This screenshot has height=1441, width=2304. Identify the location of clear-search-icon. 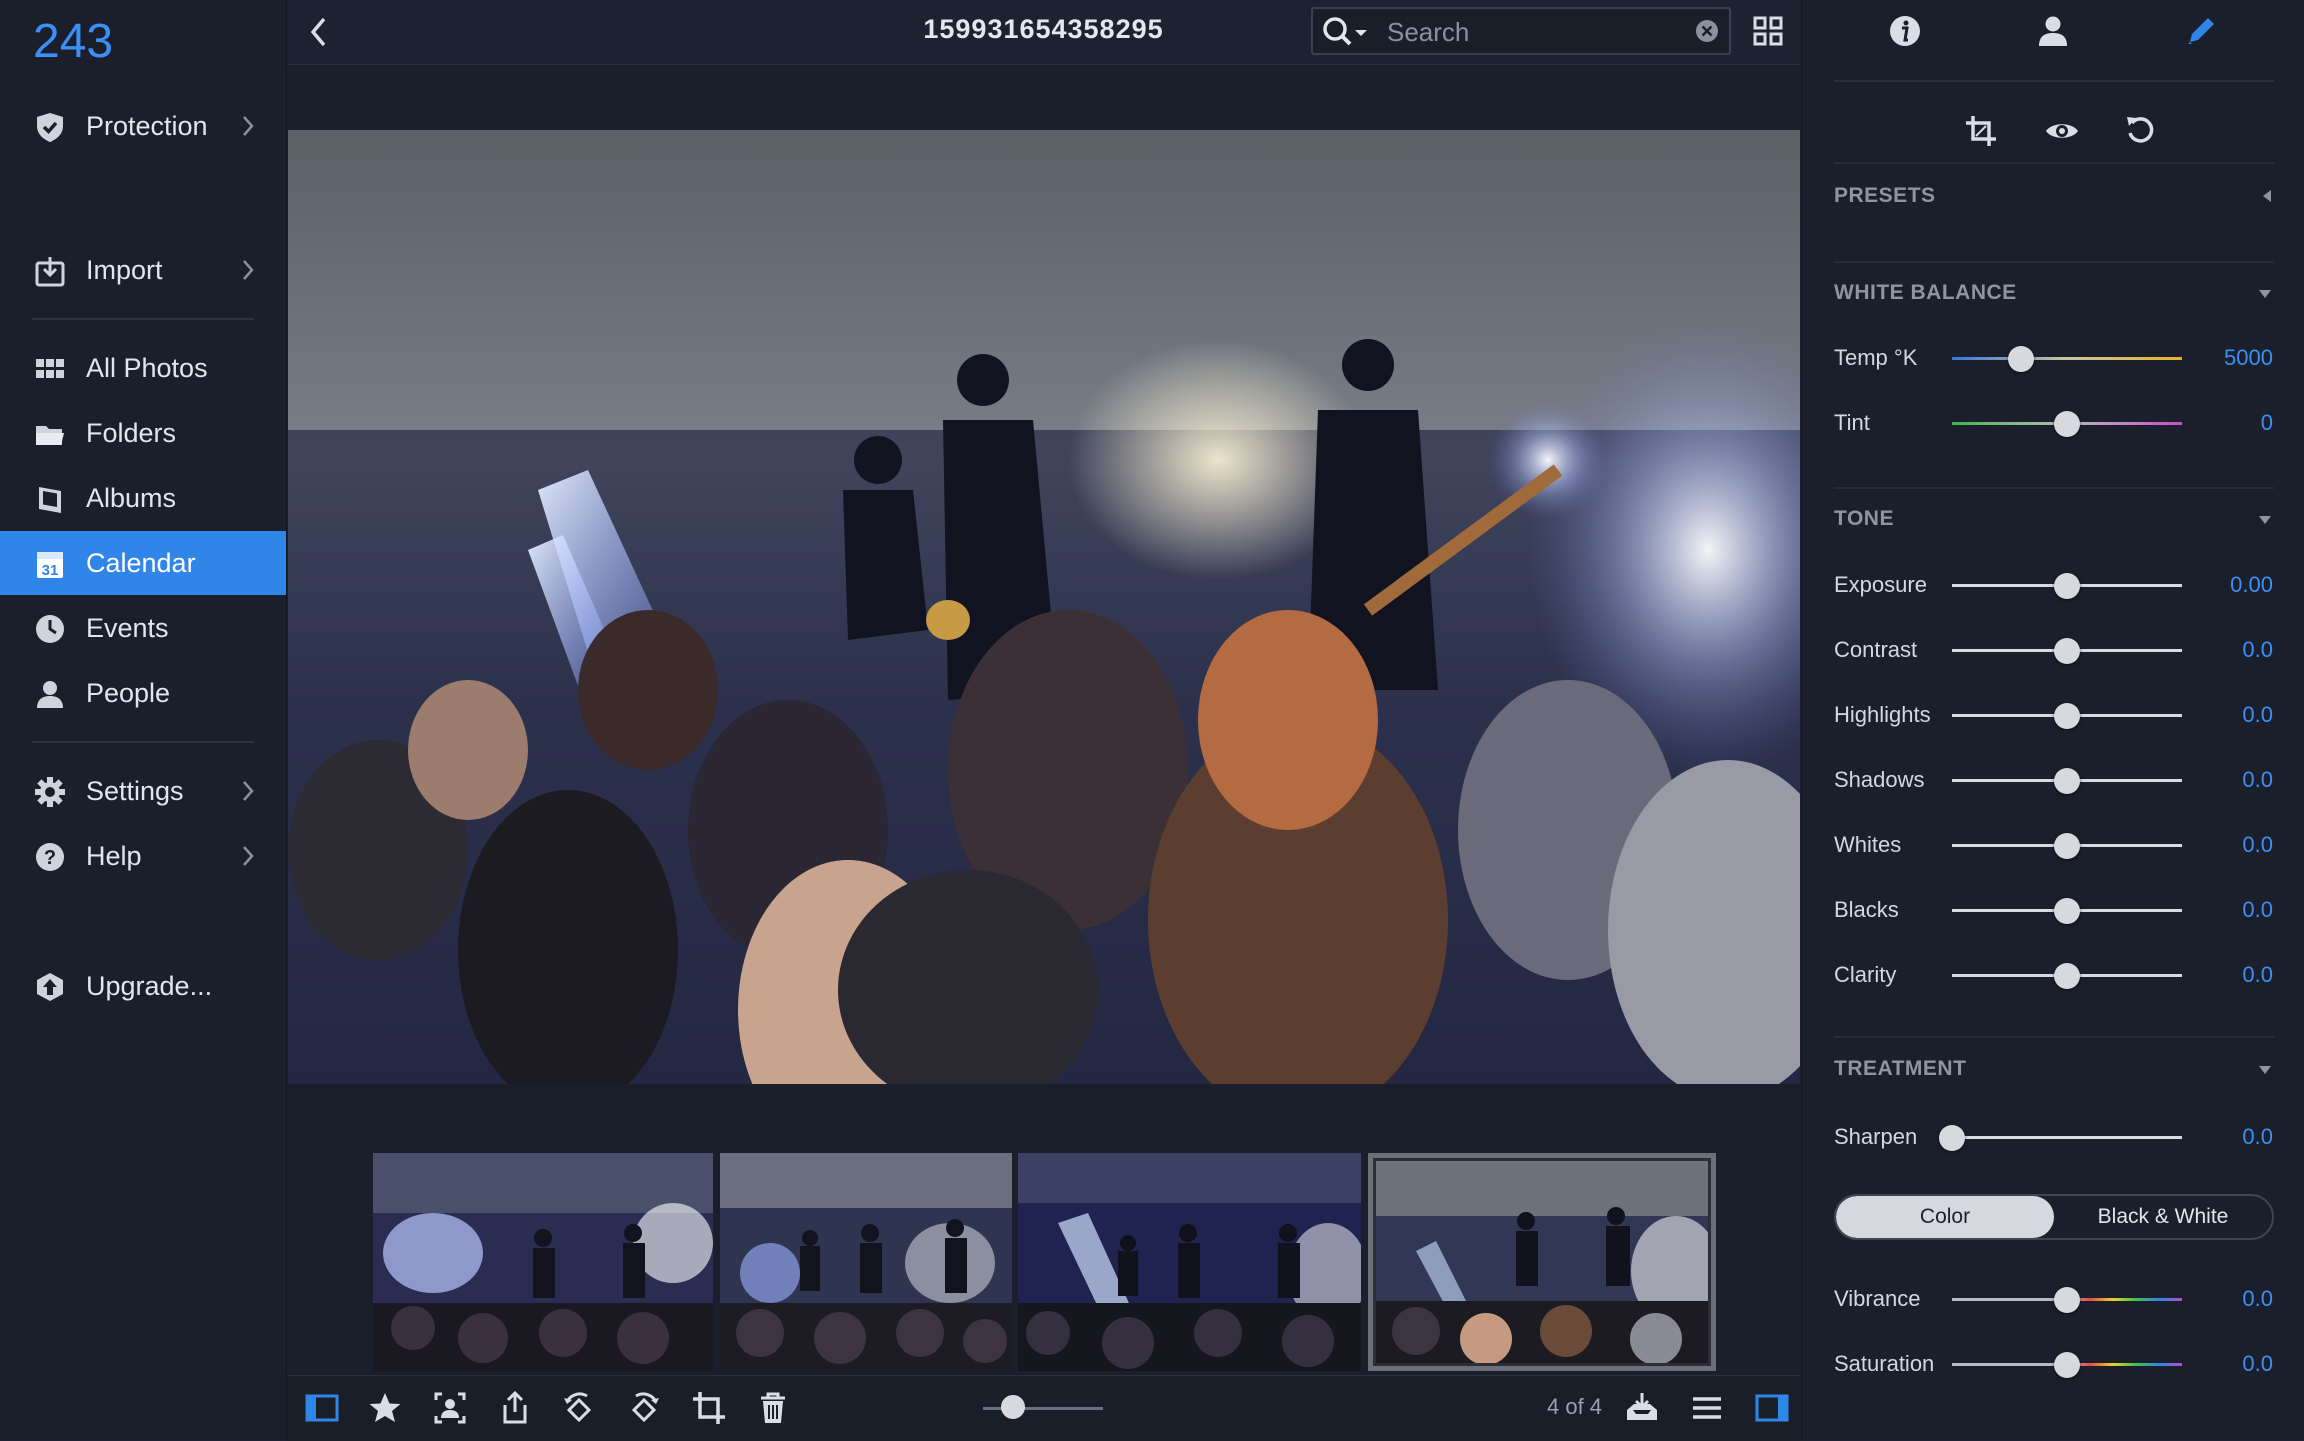
(1707, 31).